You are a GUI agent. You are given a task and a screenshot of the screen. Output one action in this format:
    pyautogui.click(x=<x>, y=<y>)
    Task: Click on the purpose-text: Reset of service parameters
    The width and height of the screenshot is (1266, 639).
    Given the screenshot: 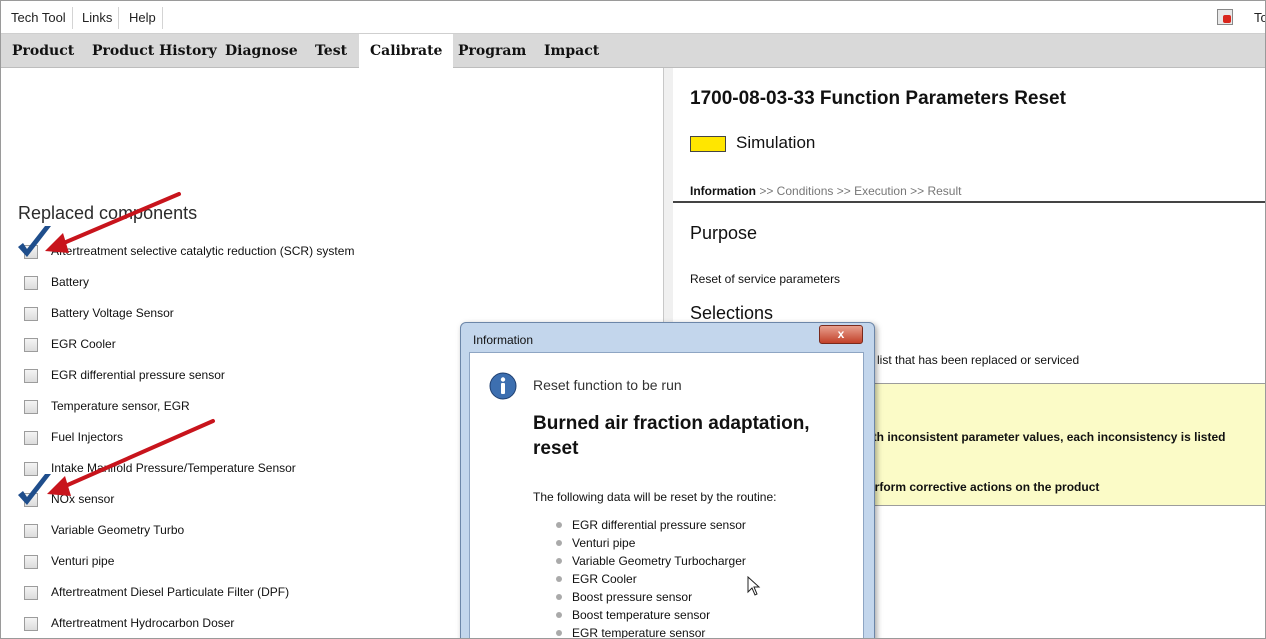 What is the action you would take?
    pyautogui.click(x=765, y=279)
    